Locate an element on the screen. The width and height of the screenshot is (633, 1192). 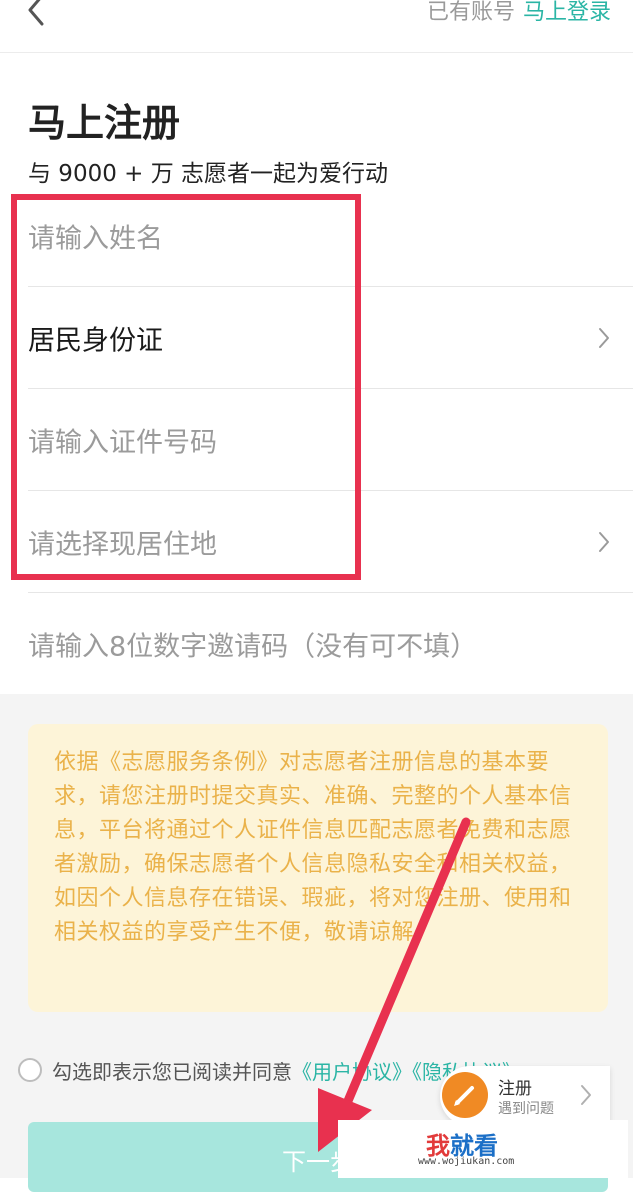
help-float-widget: 注册 遇到问题 is located at coordinates (525, 1096).